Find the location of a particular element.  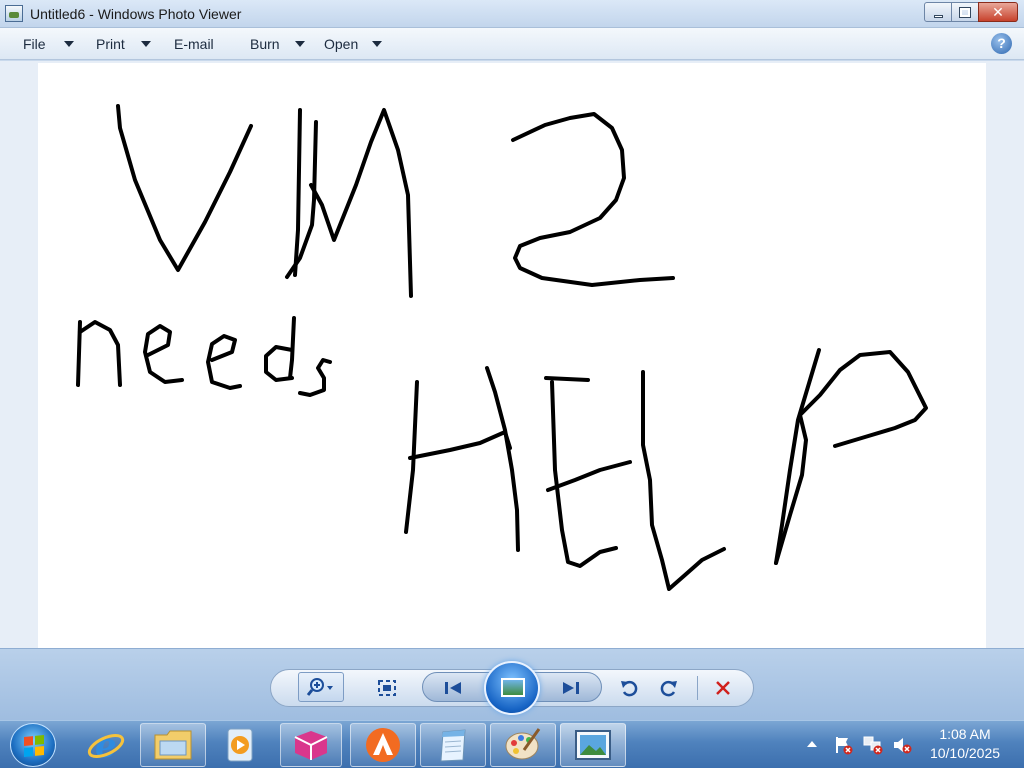

taskbar: e is located at coordinates (512, 744).